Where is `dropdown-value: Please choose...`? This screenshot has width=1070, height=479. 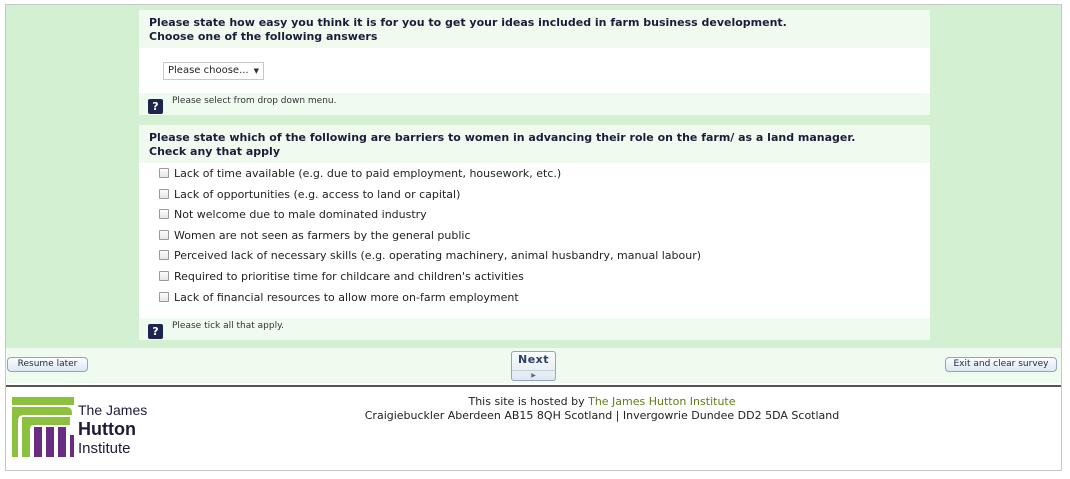
dropdown-value: Please choose... is located at coordinates (208, 70).